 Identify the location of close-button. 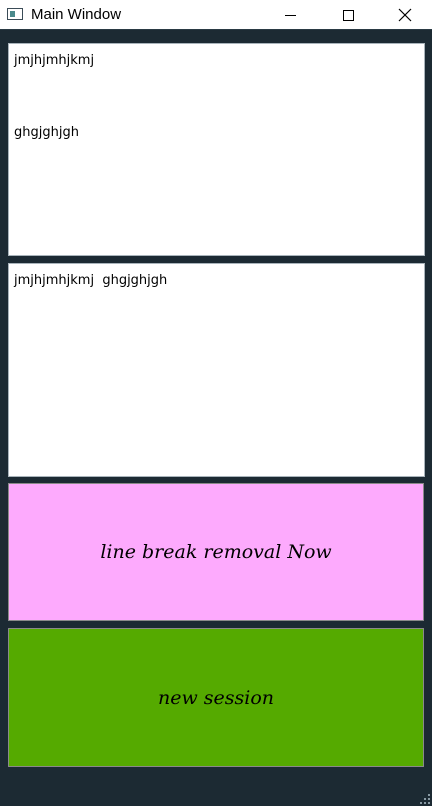
(404, 15).